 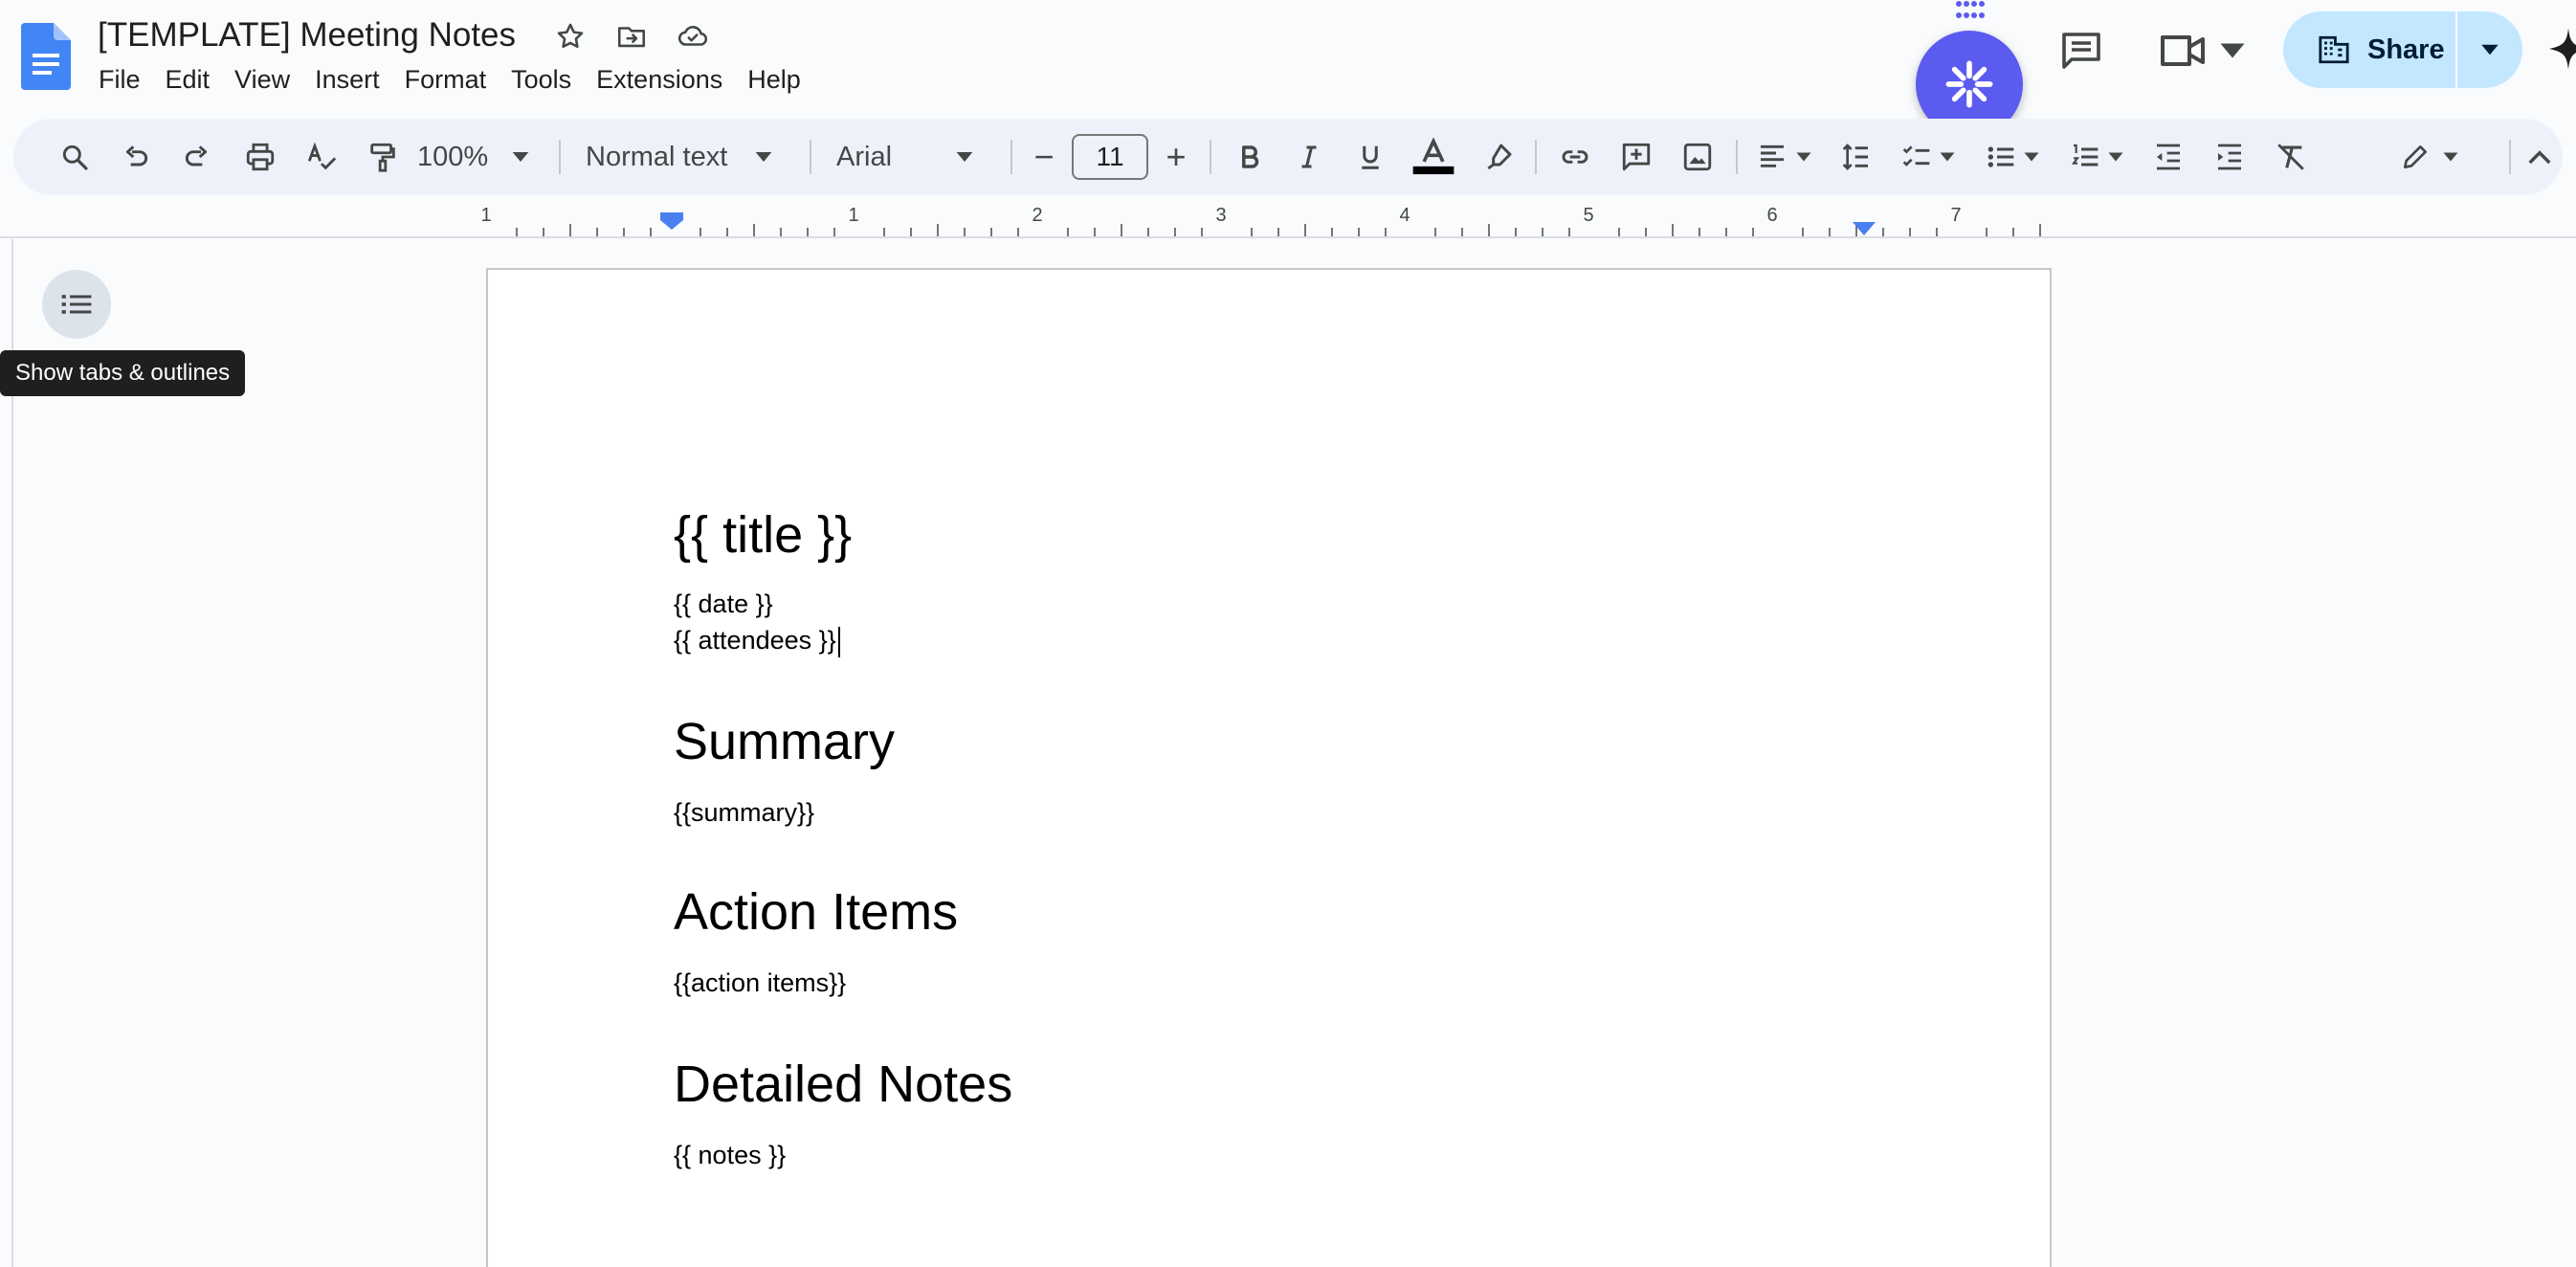 I want to click on star-icon, so click(x=570, y=36).